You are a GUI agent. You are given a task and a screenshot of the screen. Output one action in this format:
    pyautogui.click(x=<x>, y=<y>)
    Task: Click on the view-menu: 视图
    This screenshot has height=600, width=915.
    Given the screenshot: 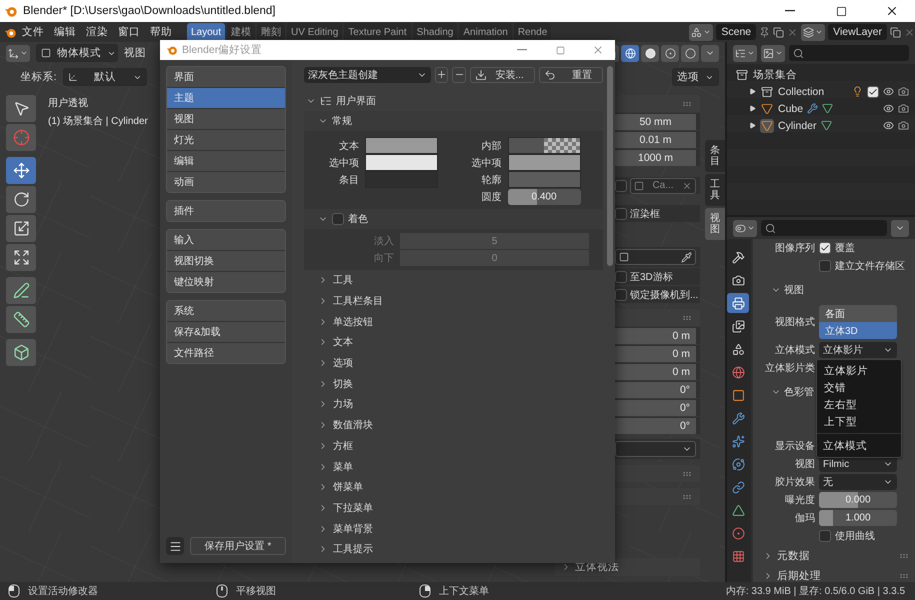 What is the action you would take?
    pyautogui.click(x=135, y=53)
    